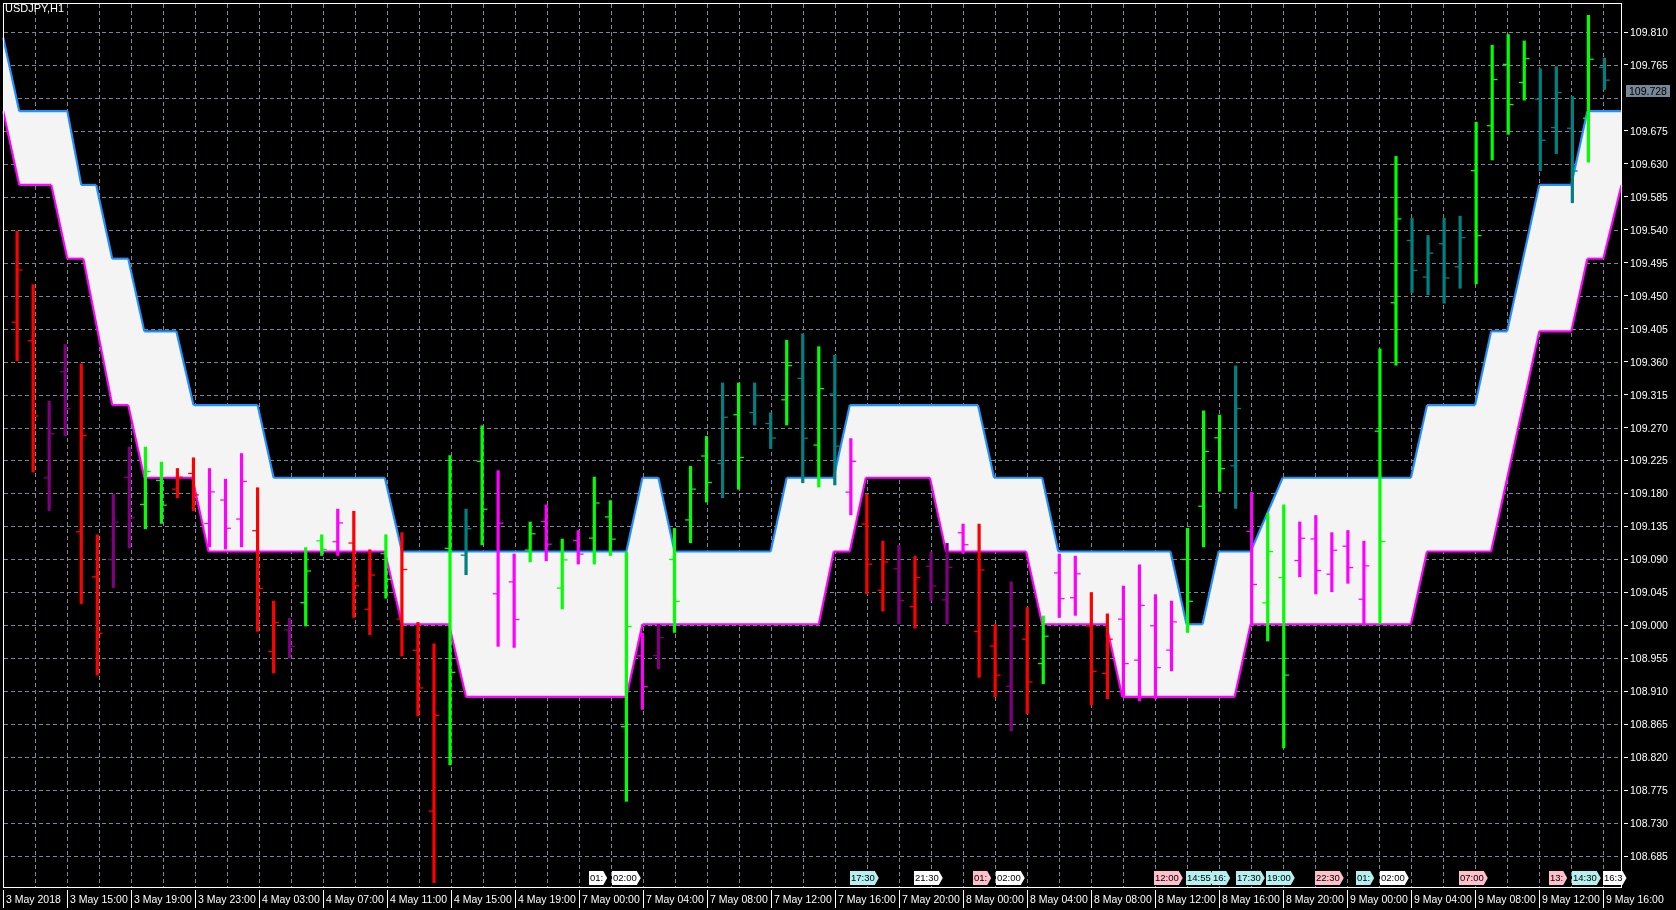 This screenshot has width=1676, height=910. What do you see at coordinates (1646, 790) in the screenshot?
I see `price-tick-label: 108.775` at bounding box center [1646, 790].